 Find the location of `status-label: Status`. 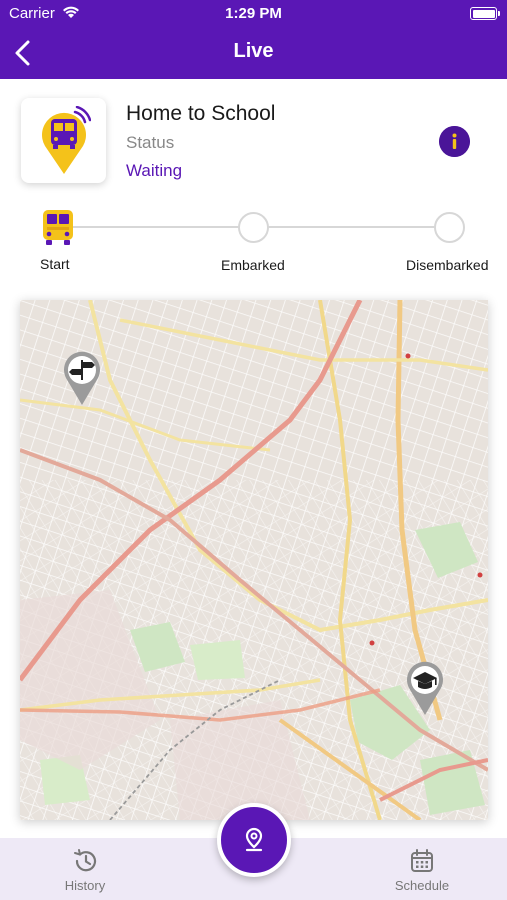

status-label: Status is located at coordinates (150, 142).